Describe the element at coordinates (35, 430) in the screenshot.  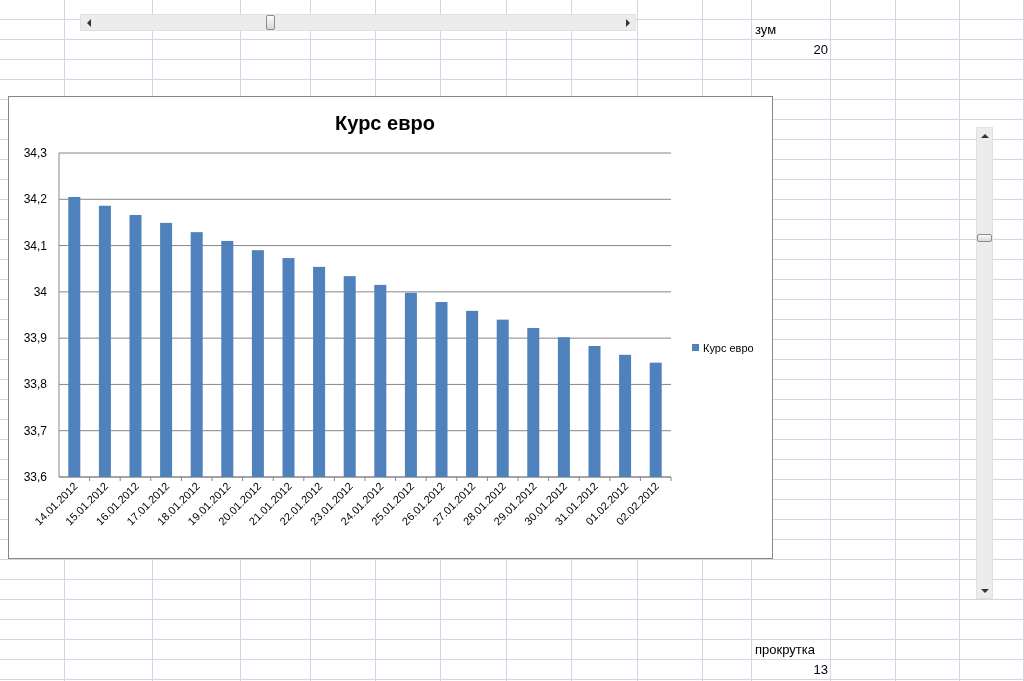
I see `y-tick-label: 33,7` at that location.